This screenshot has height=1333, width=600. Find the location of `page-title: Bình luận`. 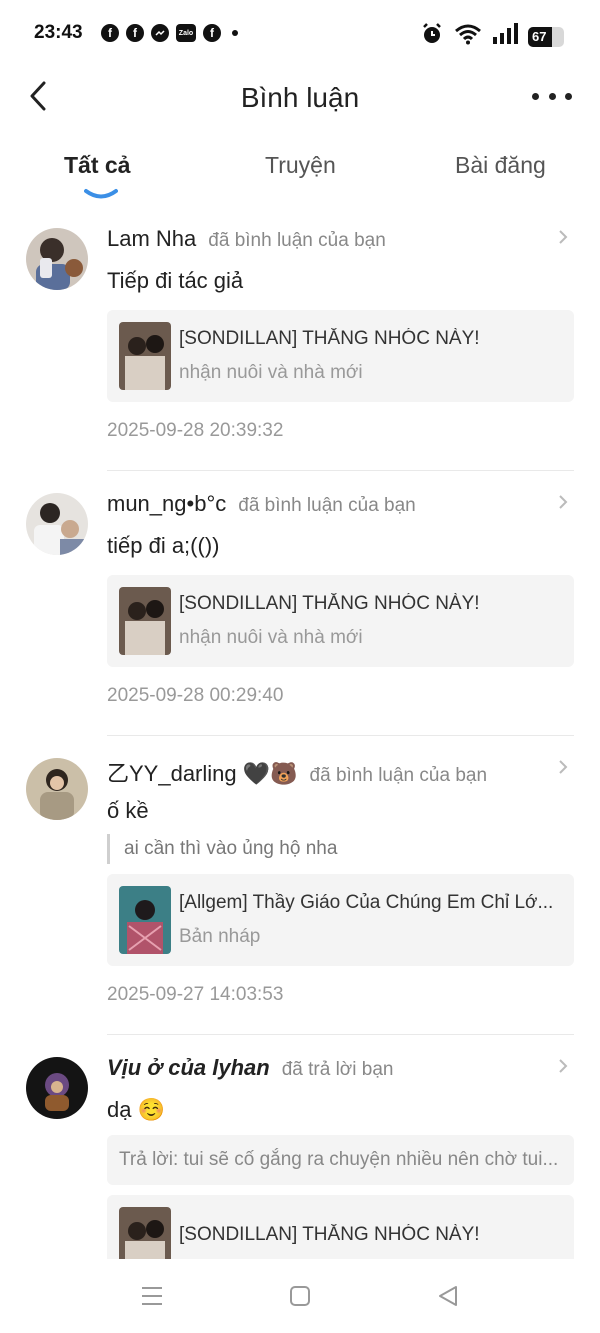

page-title: Bình luận is located at coordinates (300, 97).